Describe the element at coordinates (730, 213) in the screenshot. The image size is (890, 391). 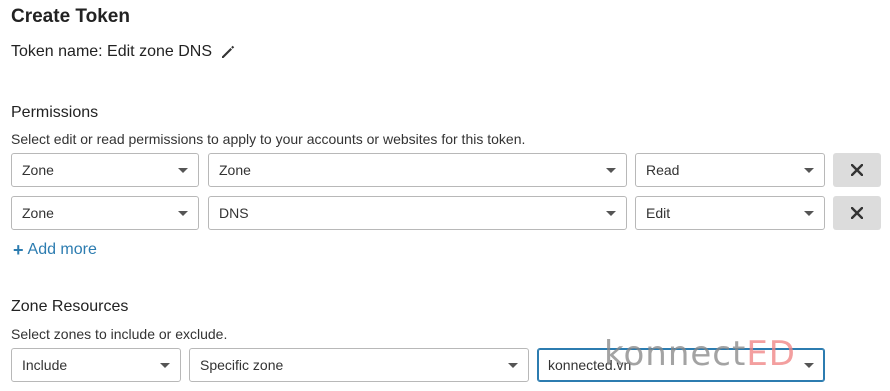
I see `permission-access-select: Edit` at that location.